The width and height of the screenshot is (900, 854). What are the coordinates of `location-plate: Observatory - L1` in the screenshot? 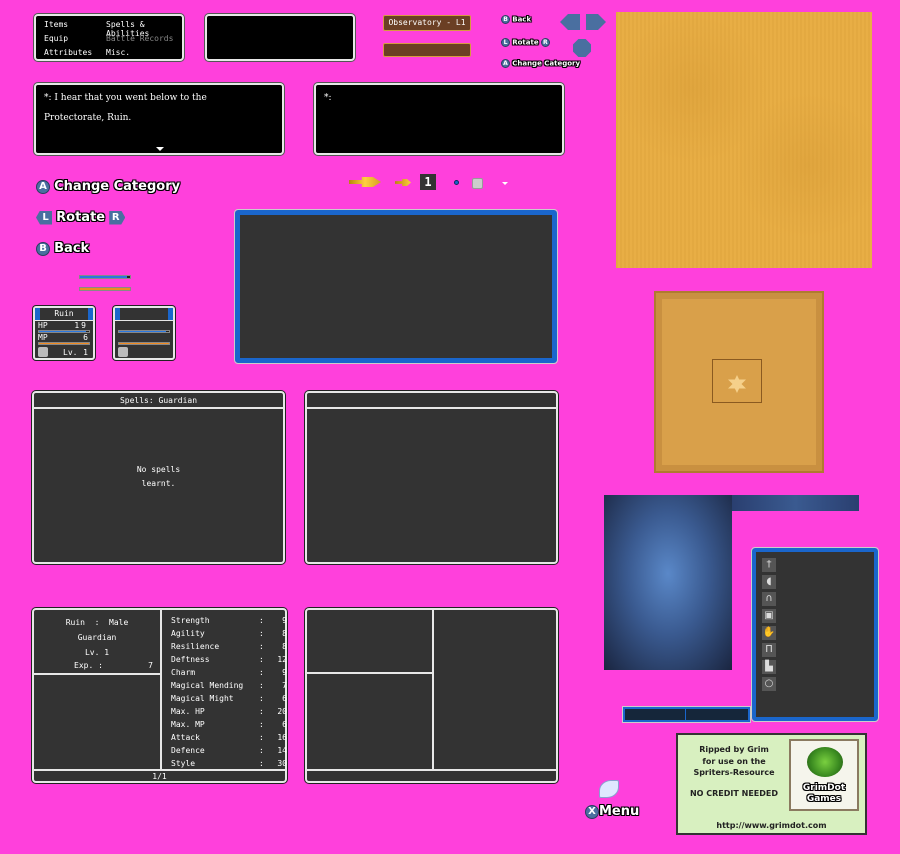 It's located at (427, 23).